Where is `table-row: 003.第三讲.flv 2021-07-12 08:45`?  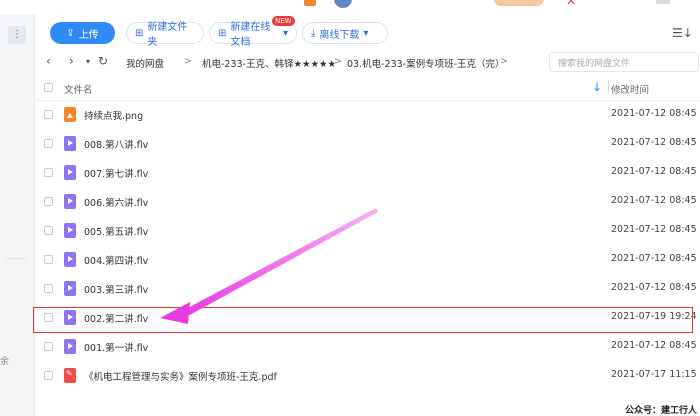
table-row: 003.第三讲.flv 2021-07-12 08:45 is located at coordinates (367, 288).